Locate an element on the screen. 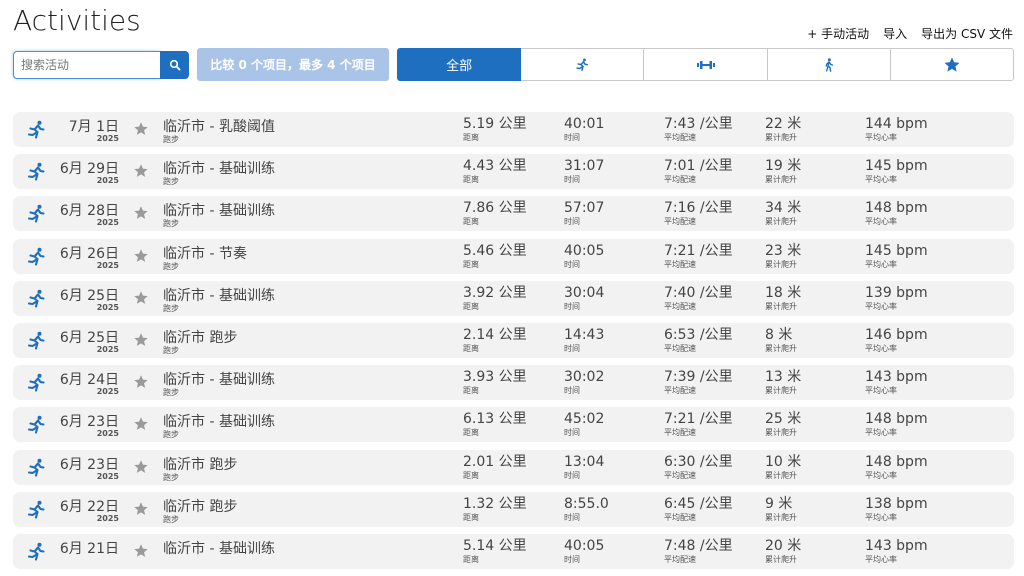  activity-date: 6月 23日 is located at coordinates (89, 464).